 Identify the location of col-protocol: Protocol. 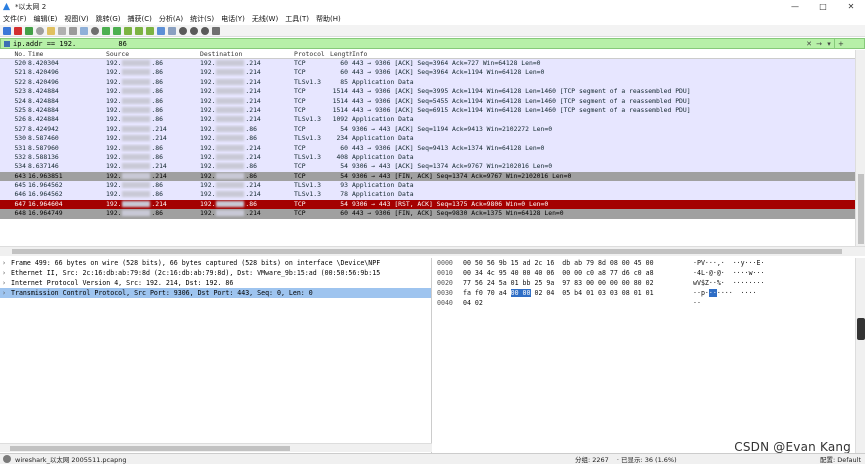
(312, 54).